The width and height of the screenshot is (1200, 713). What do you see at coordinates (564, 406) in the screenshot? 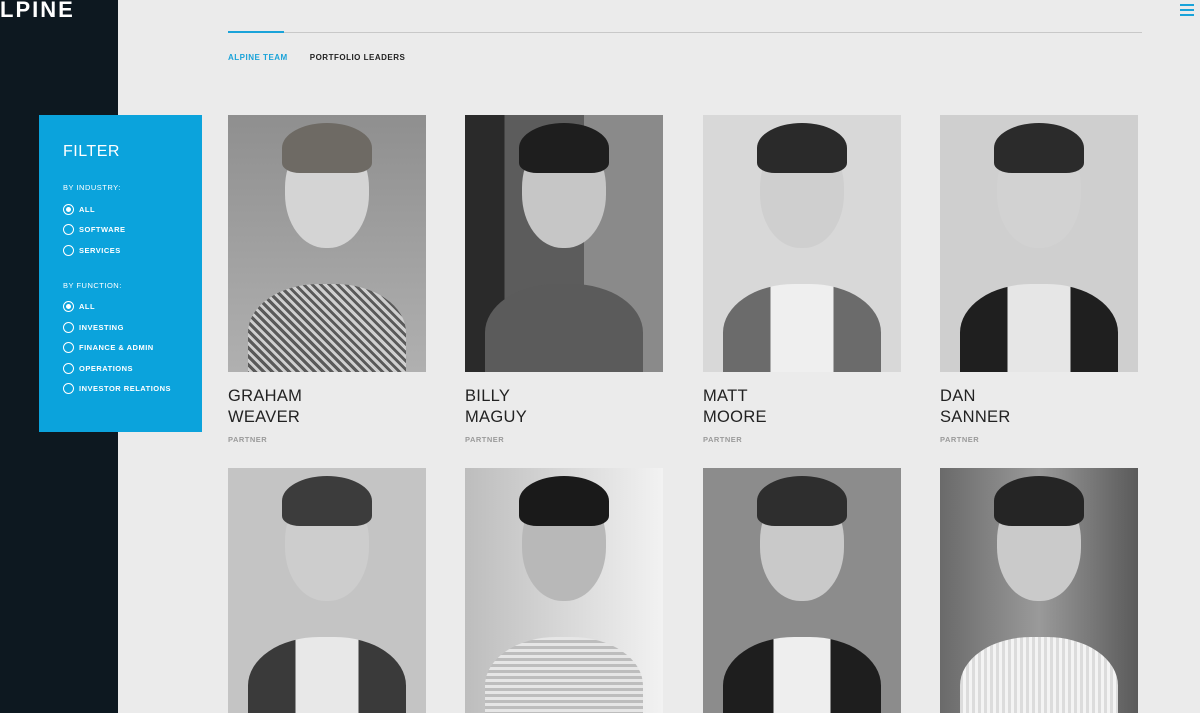
I see `member-name: BILLY MAGUY` at bounding box center [564, 406].